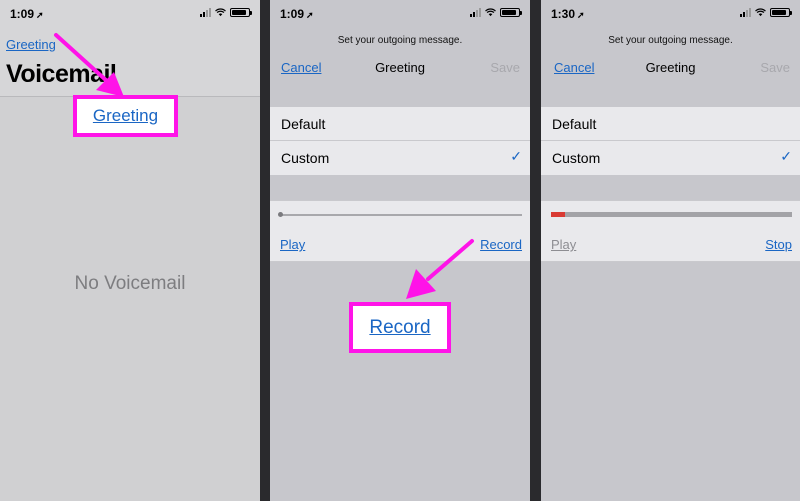 This screenshot has width=800, height=501. What do you see at coordinates (125, 115) in the screenshot?
I see `greeting-highlight-label: Greeting` at bounding box center [125, 115].